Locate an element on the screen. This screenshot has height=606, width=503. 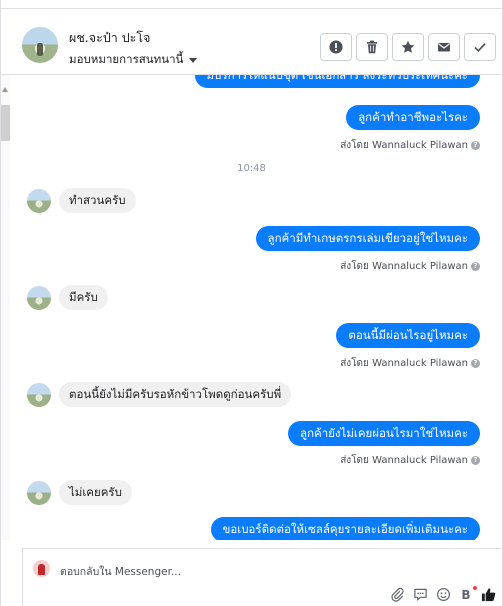
trash-icon is located at coordinates (372, 47).